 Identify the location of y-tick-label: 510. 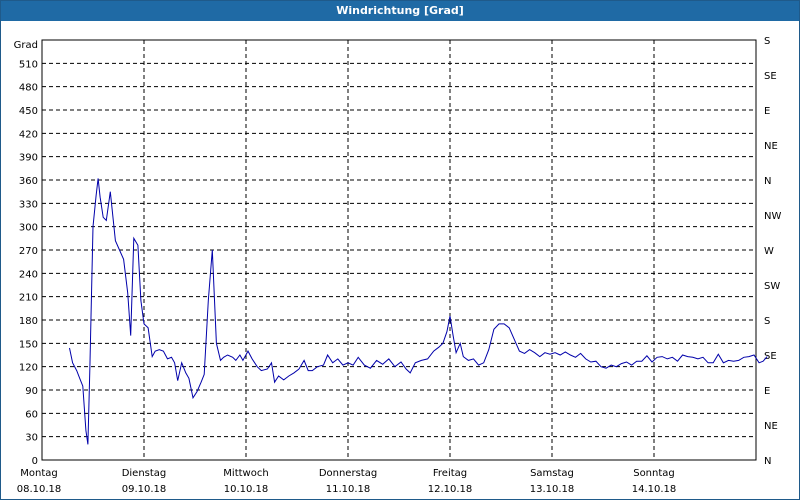
(28, 64).